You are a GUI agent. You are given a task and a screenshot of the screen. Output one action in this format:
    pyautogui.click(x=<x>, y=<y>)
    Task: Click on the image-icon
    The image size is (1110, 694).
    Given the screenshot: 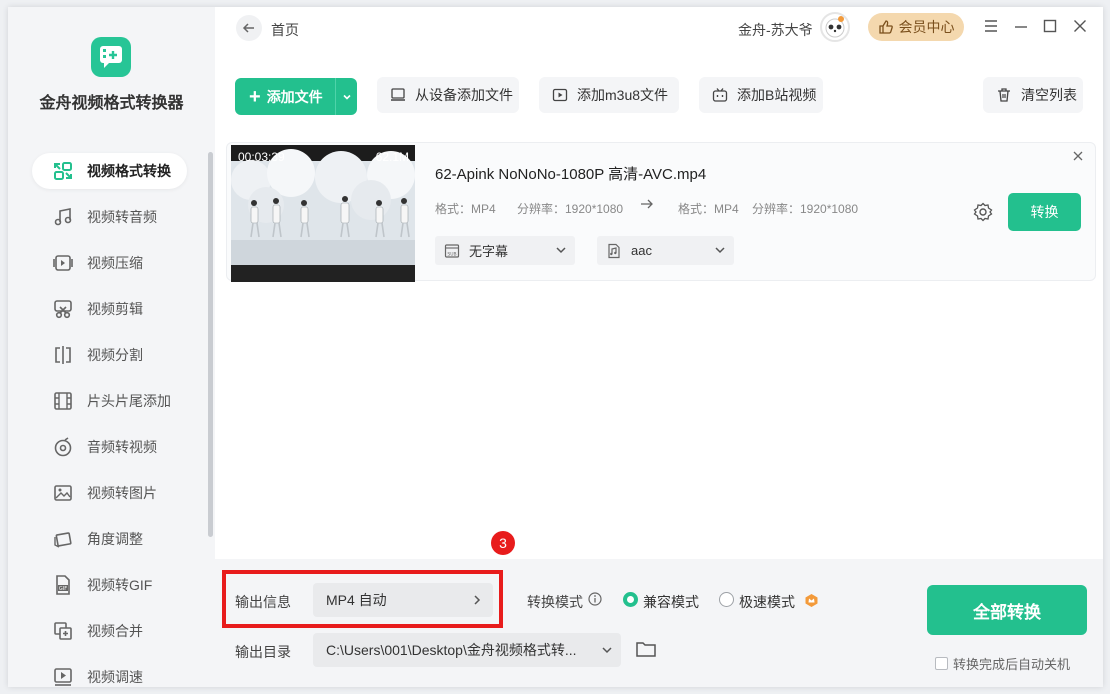 What is the action you would take?
    pyautogui.click(x=63, y=493)
    